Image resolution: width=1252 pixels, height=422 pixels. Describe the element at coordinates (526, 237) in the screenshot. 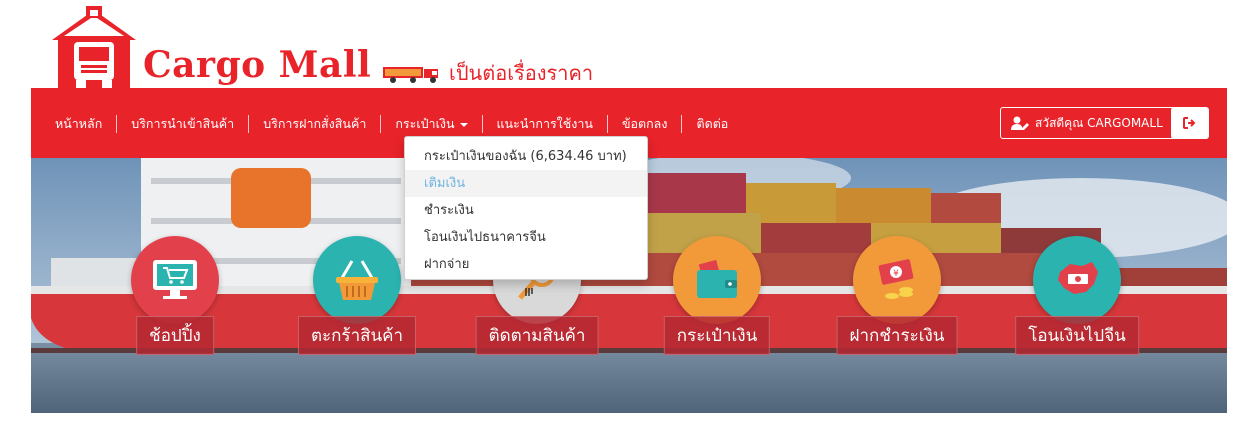

I see `menu-item-transfer-china-bank: โอนเงินไปธนาคารจีน` at that location.